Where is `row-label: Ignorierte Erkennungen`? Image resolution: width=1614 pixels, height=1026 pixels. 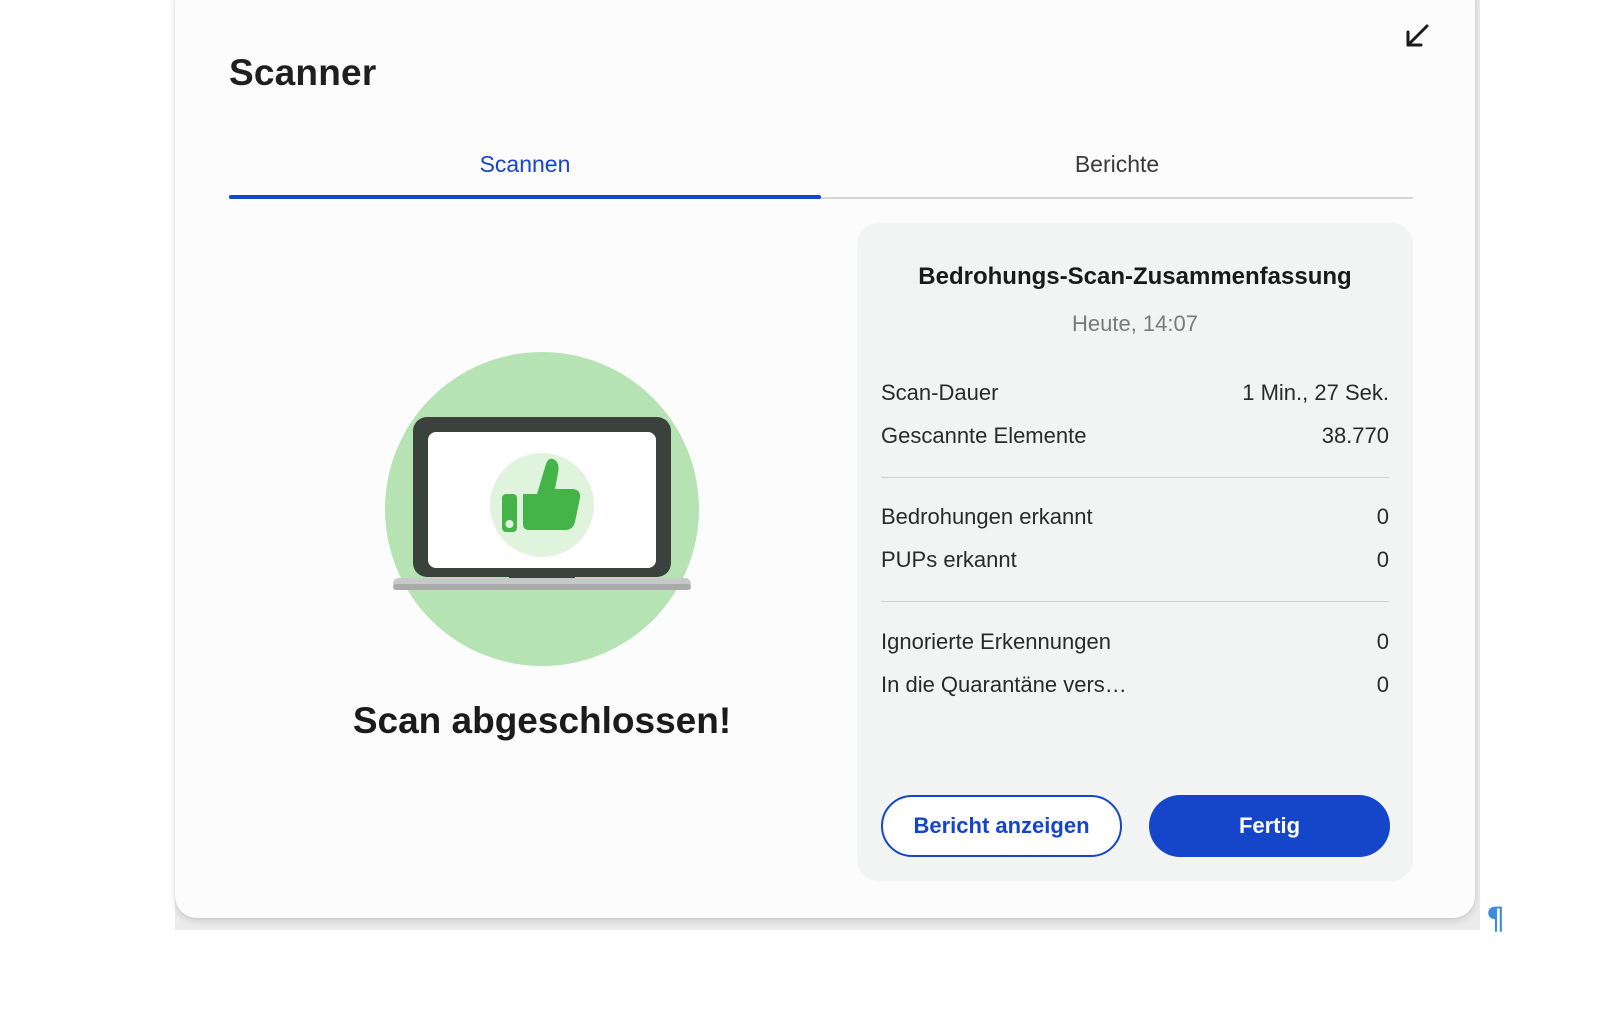 row-label: Ignorierte Erkennungen is located at coordinates (996, 641).